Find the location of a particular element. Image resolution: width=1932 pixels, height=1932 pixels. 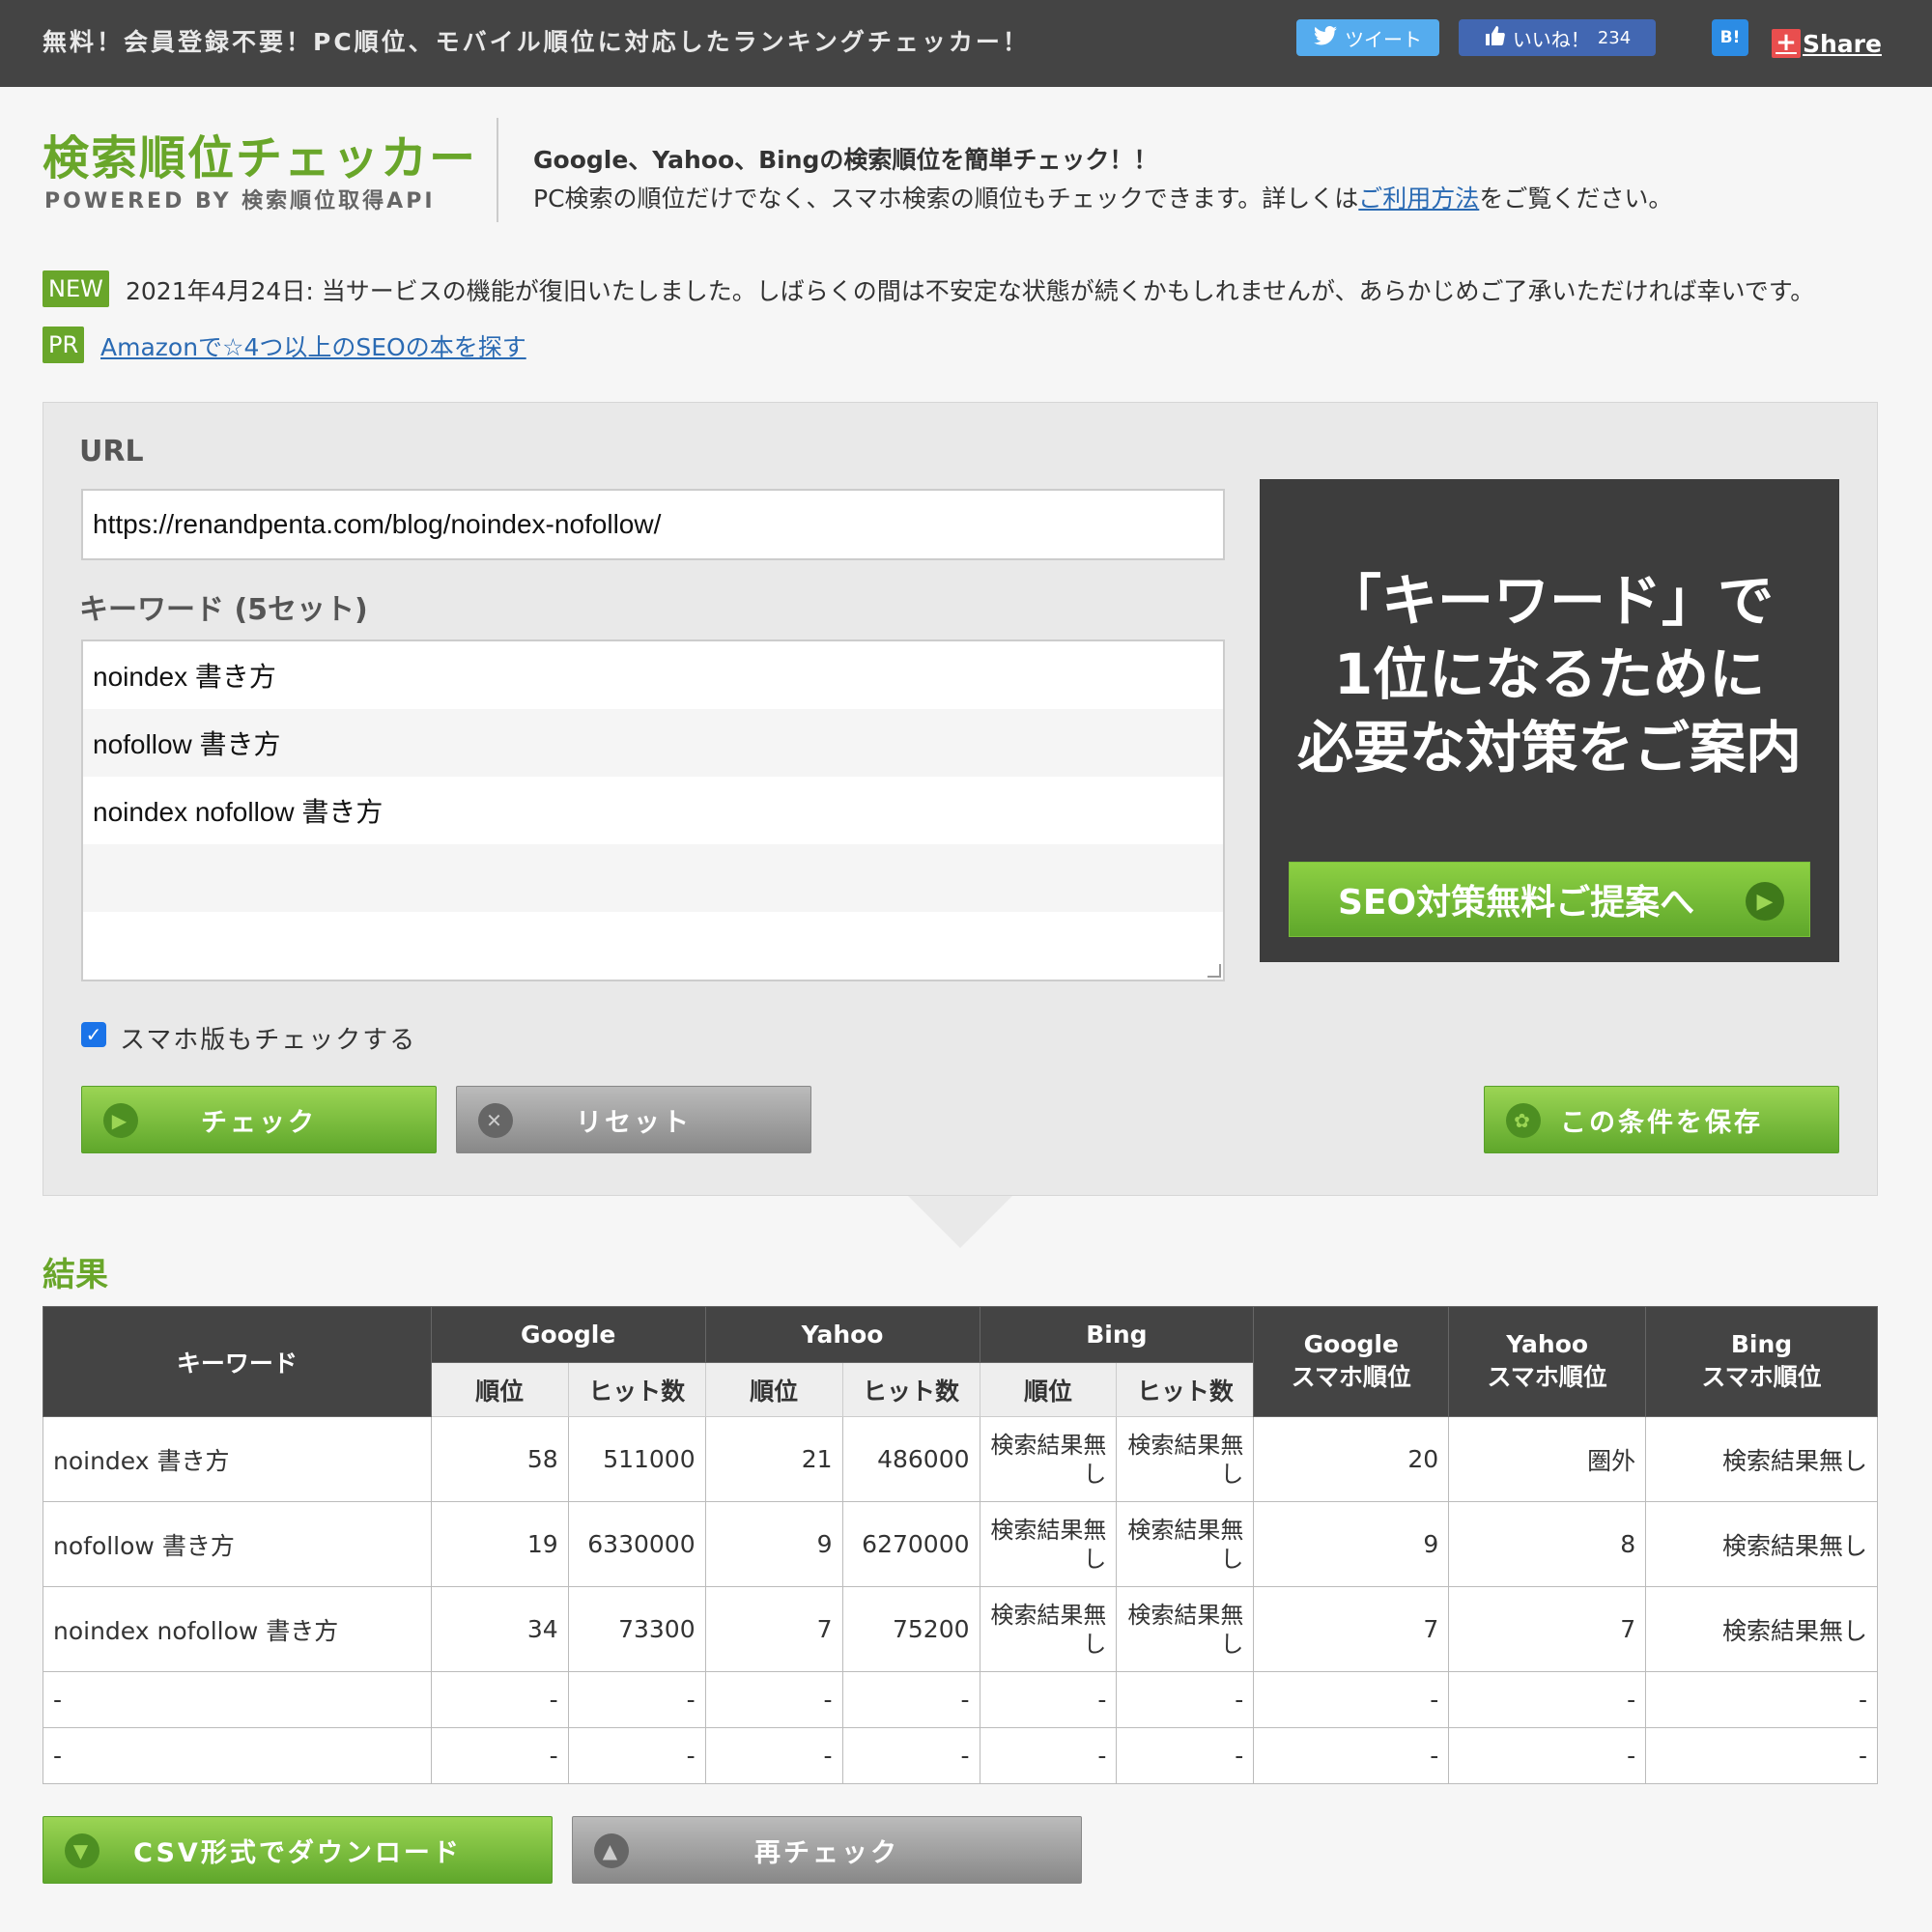

save-button-label: この条件を保存 is located at coordinates (1661, 1122).